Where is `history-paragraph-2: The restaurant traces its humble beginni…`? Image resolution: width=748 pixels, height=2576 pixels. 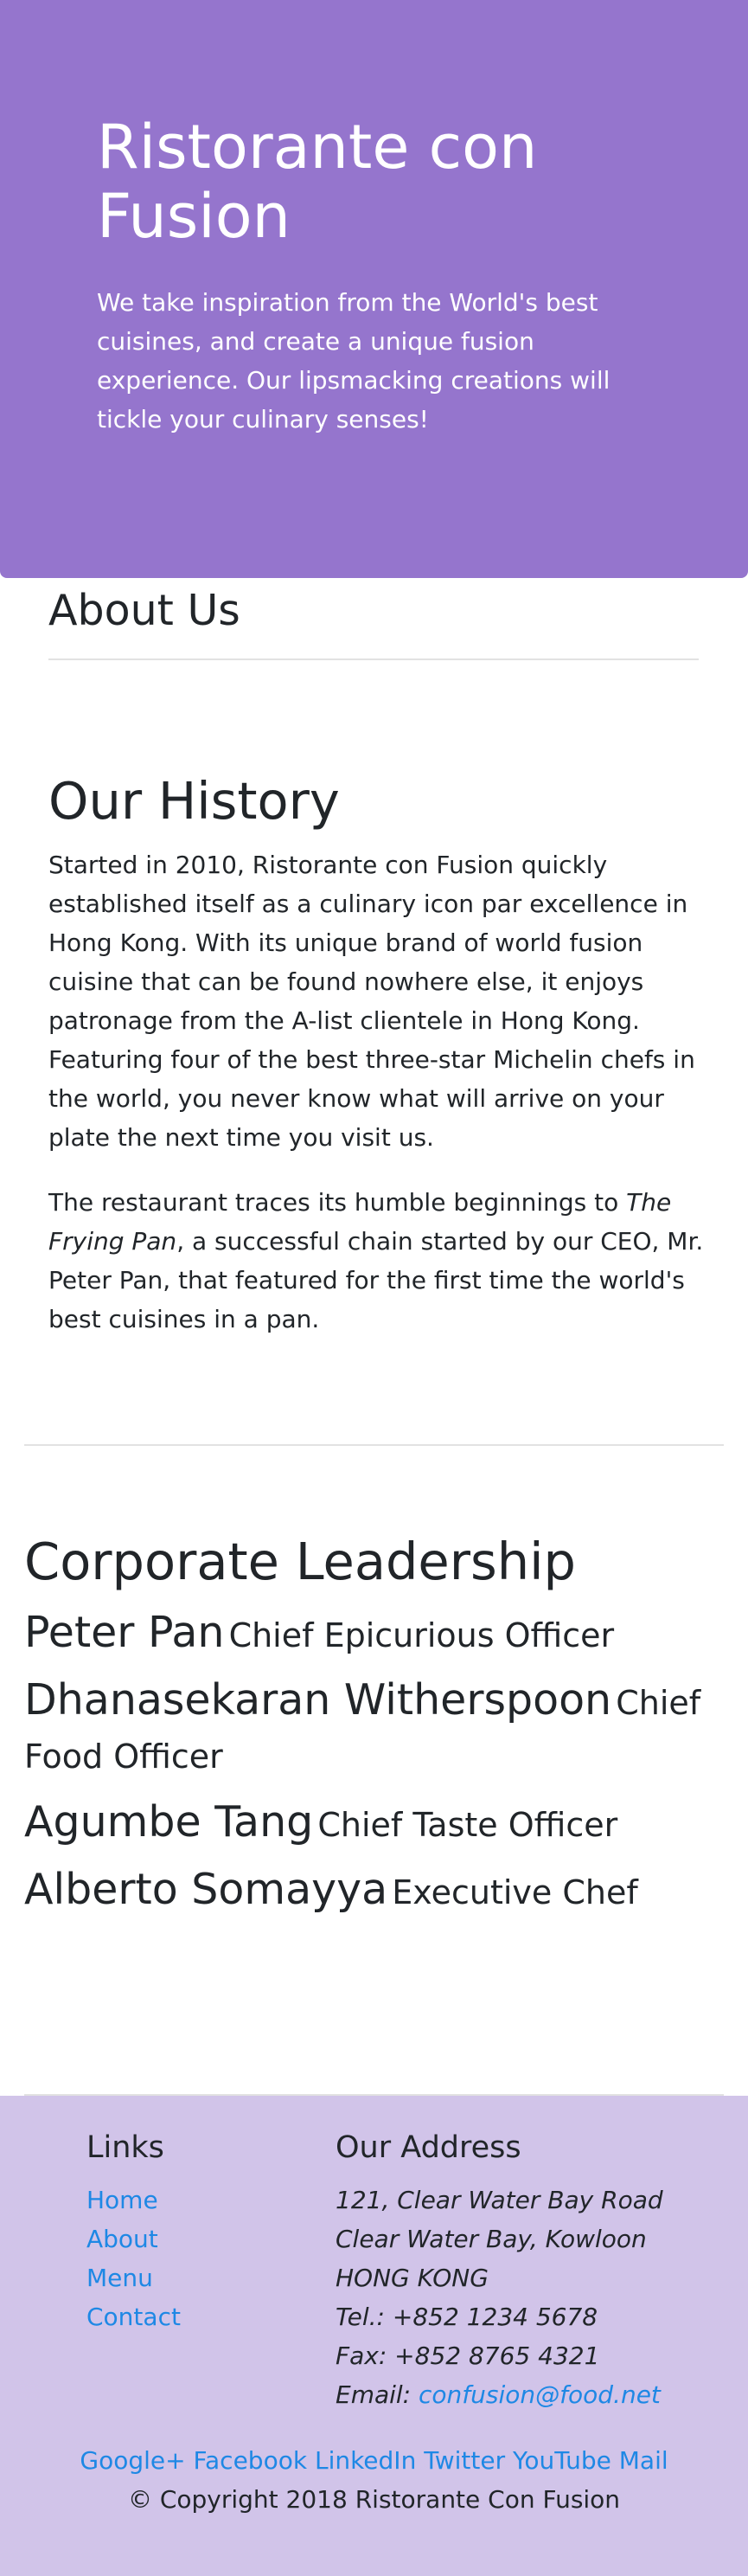
history-paragraph-2: The restaurant traces its humble beginni… is located at coordinates (377, 1261).